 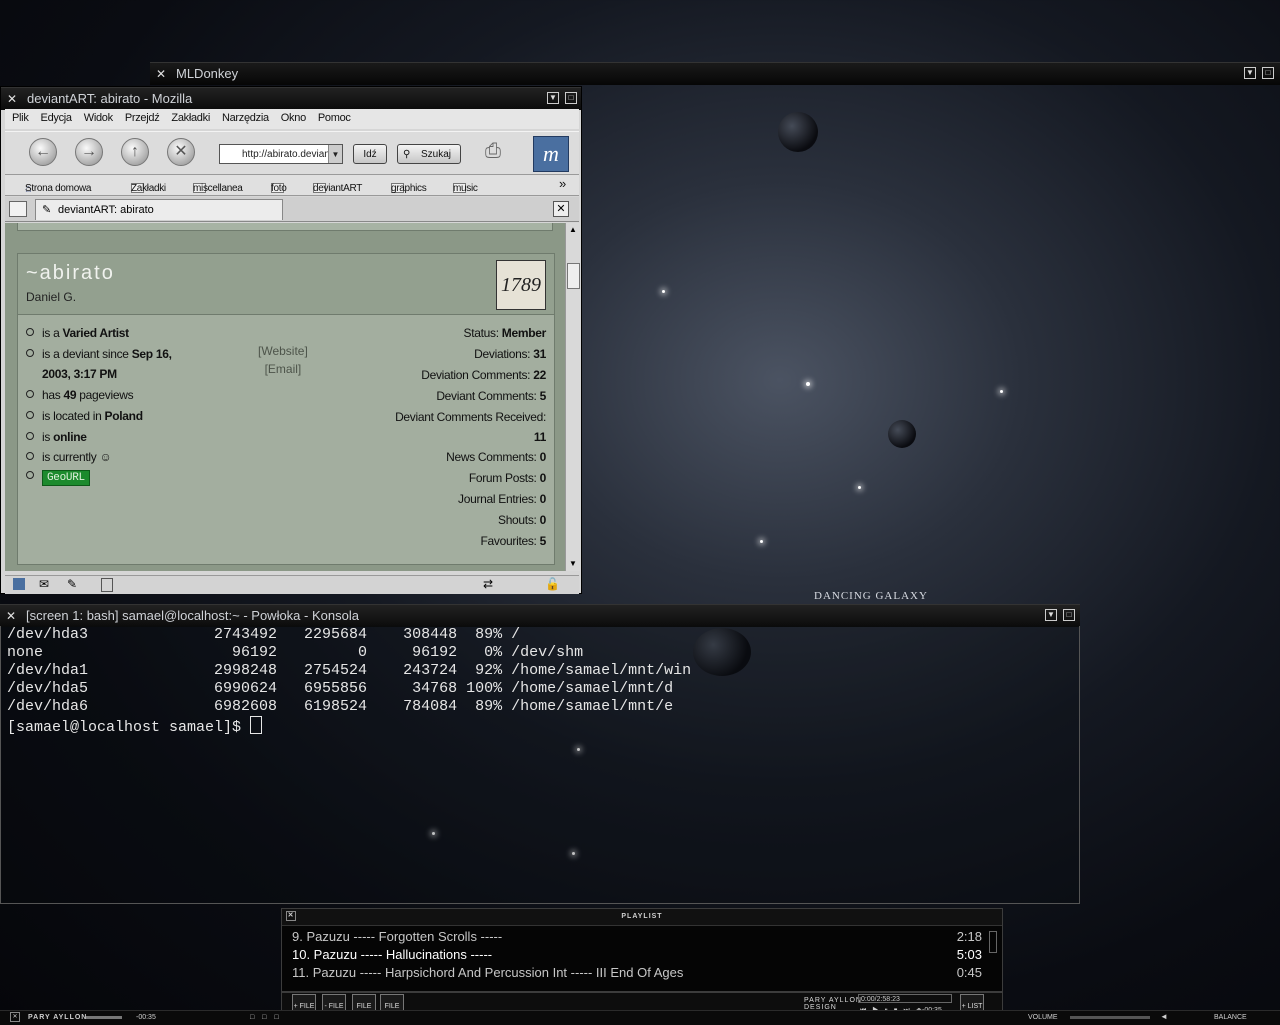 I want to click on info-text: is a deviant since, so click(x=87, y=354).